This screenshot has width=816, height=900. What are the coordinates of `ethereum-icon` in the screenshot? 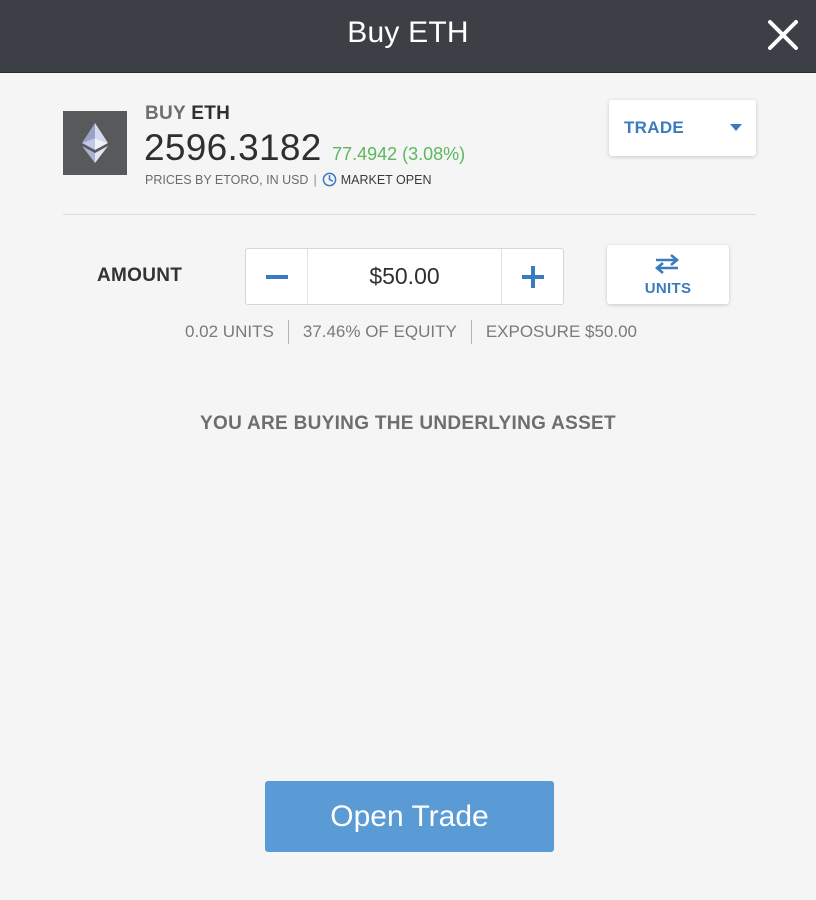 It's located at (95, 143).